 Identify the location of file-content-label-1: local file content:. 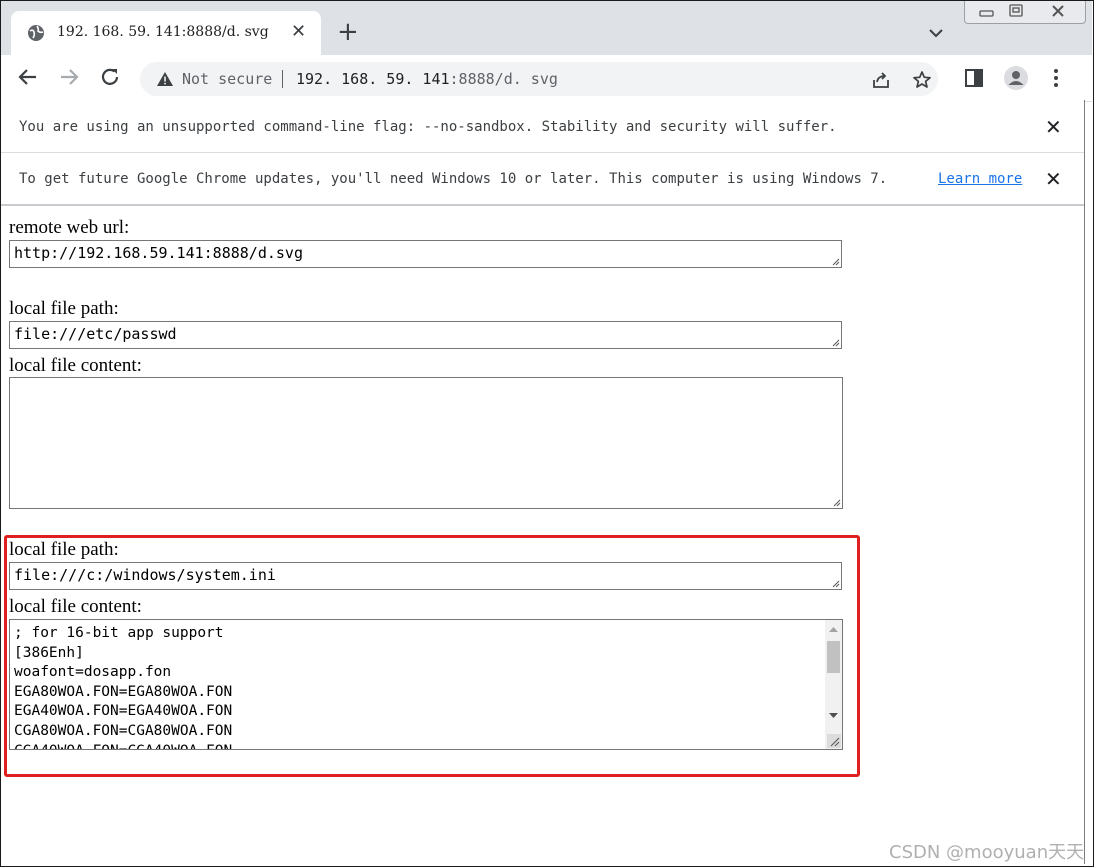
(75, 365).